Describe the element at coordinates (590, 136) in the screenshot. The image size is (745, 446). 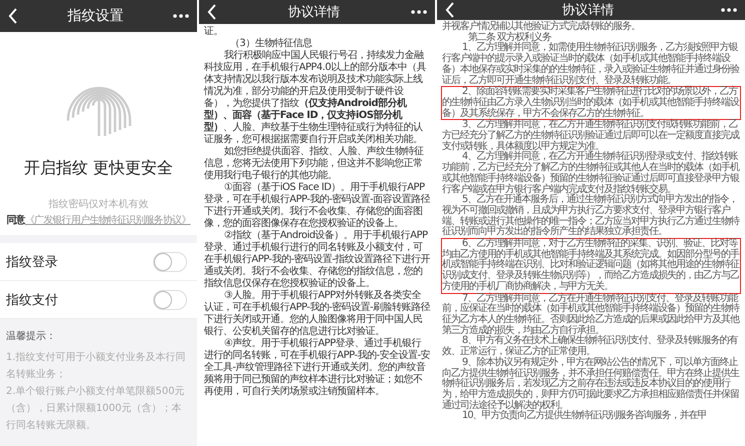
I see `agreement-paragraph: 3、乙方理解并同意，在乙方开通生物特征识别支付或转账功能前，乙方已经充分了解乙方的生物特征识别验证通过后即可以在一定额度直接完成支付或转账，具体额度以甲方规定为准。` at that location.